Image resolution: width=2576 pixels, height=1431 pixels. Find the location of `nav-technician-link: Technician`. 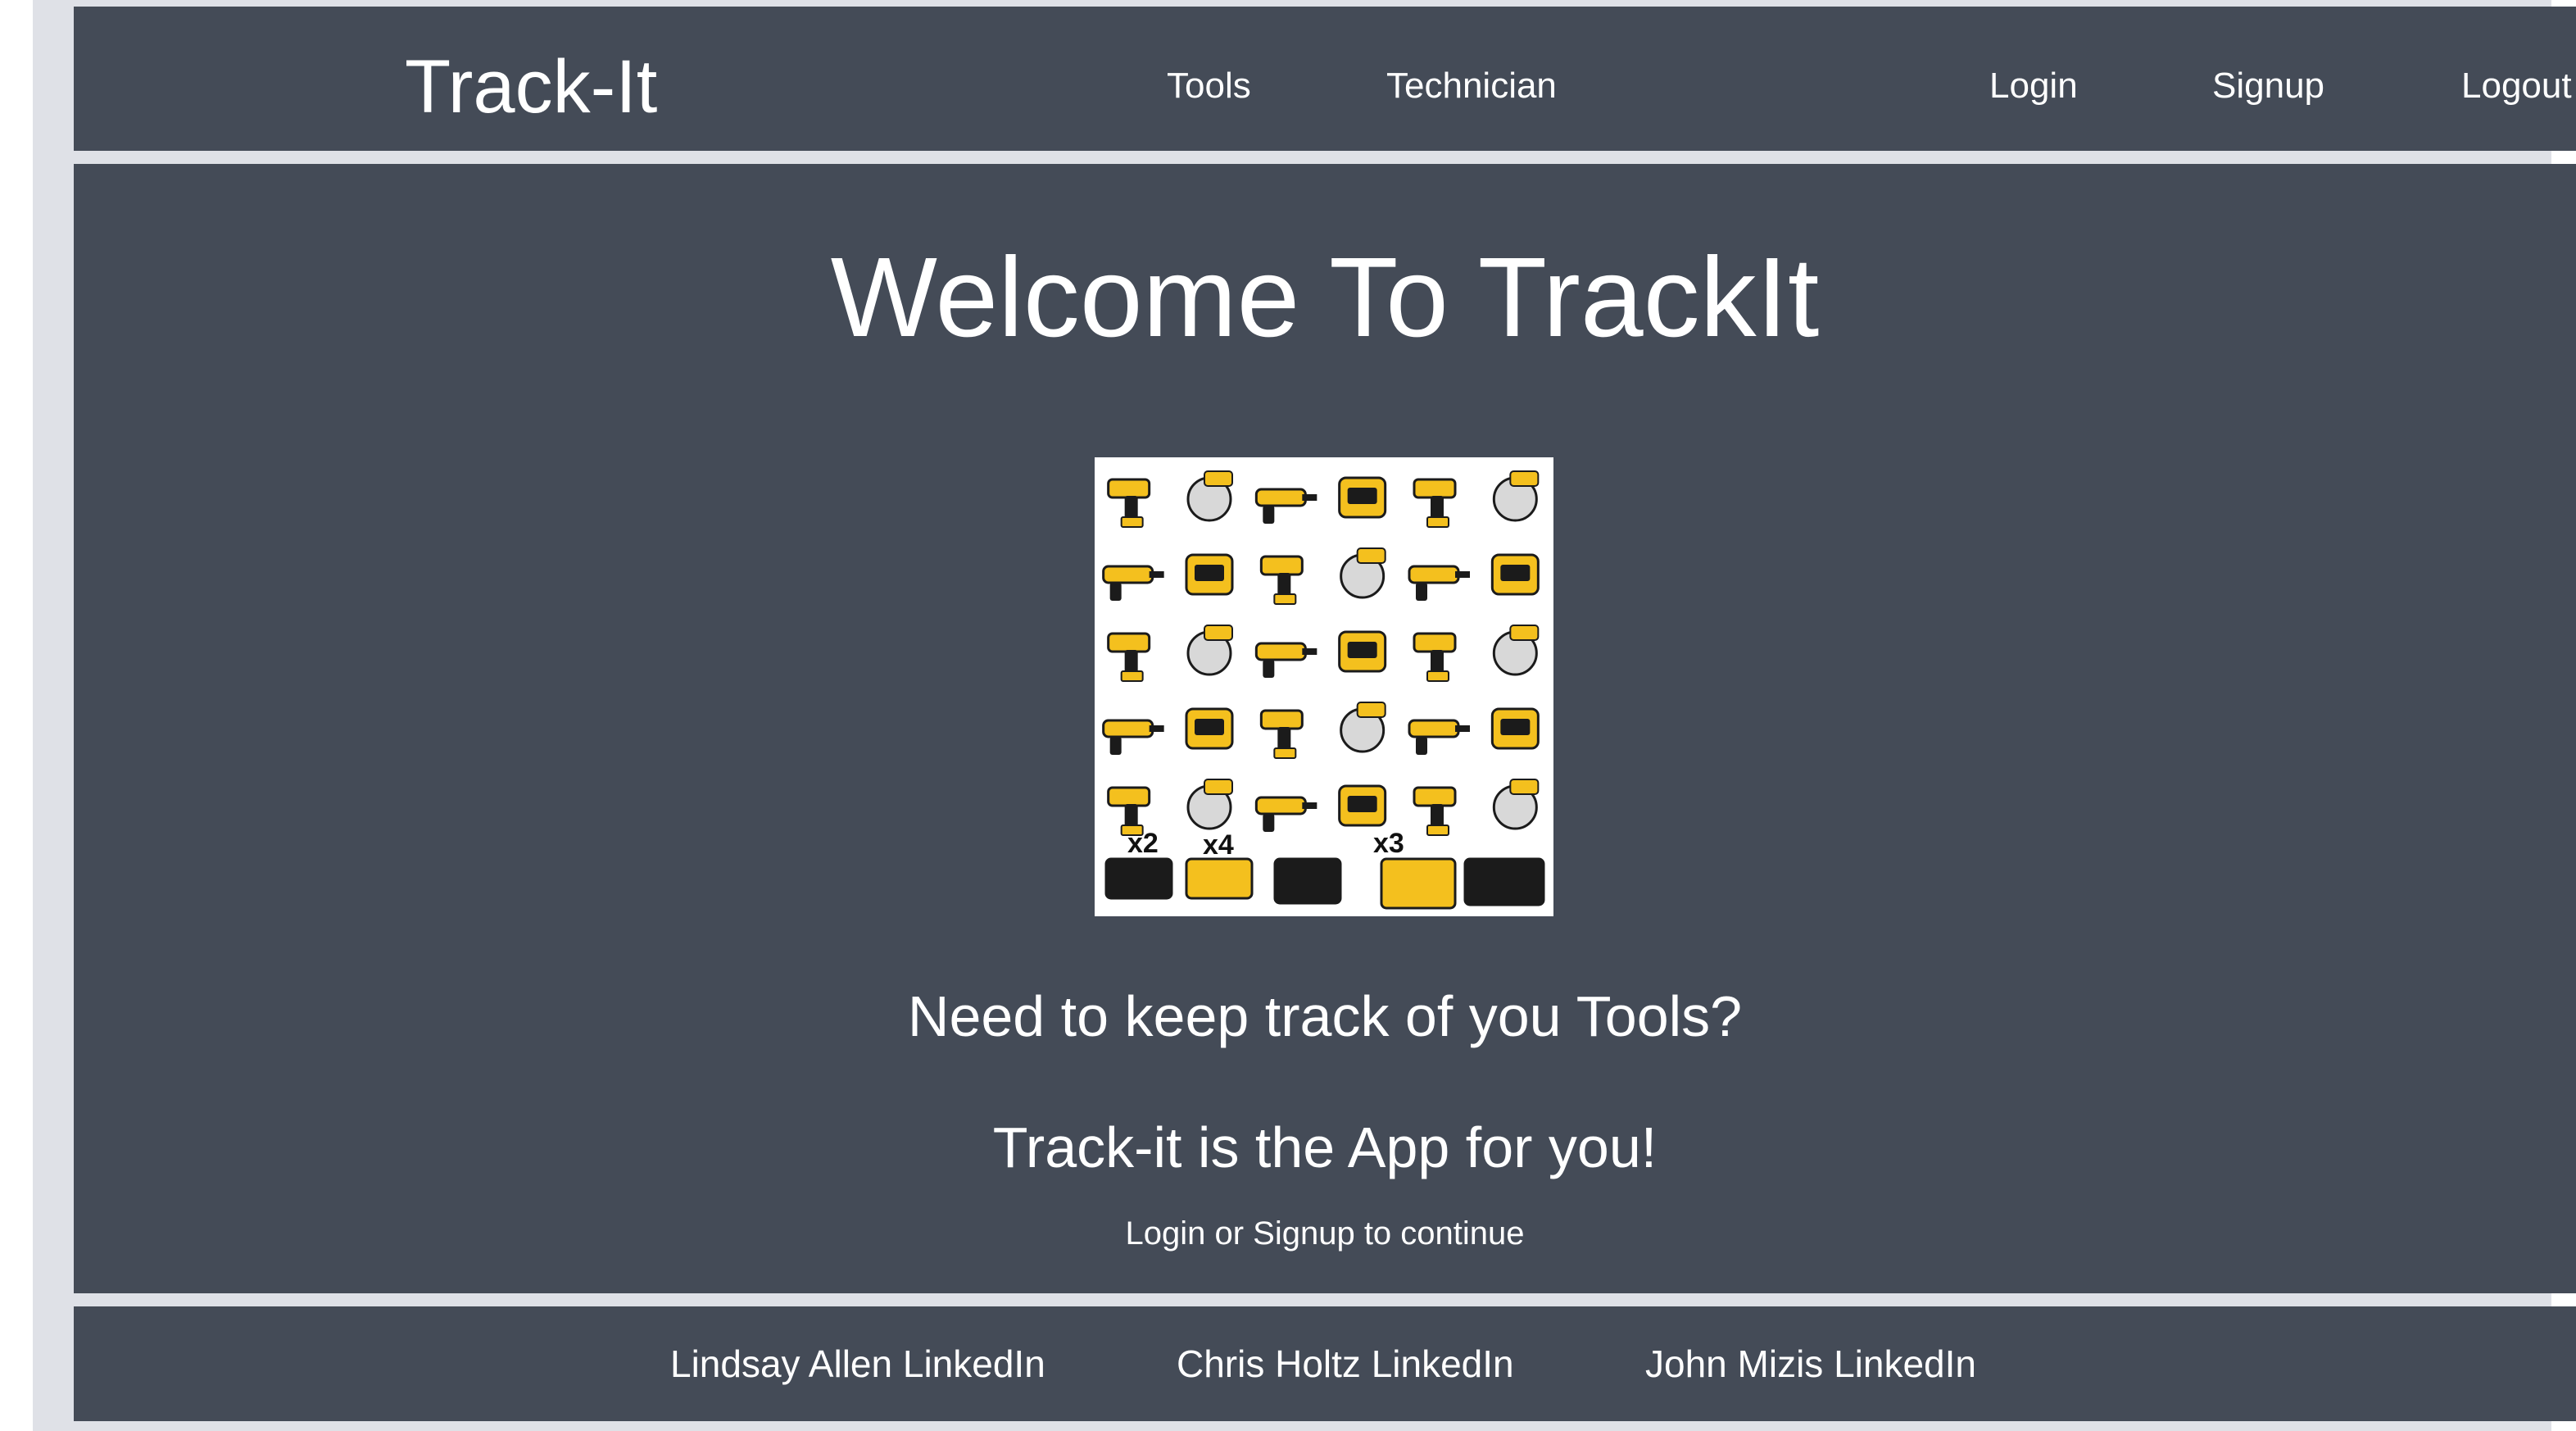

nav-technician-link: Technician is located at coordinates (1471, 86).